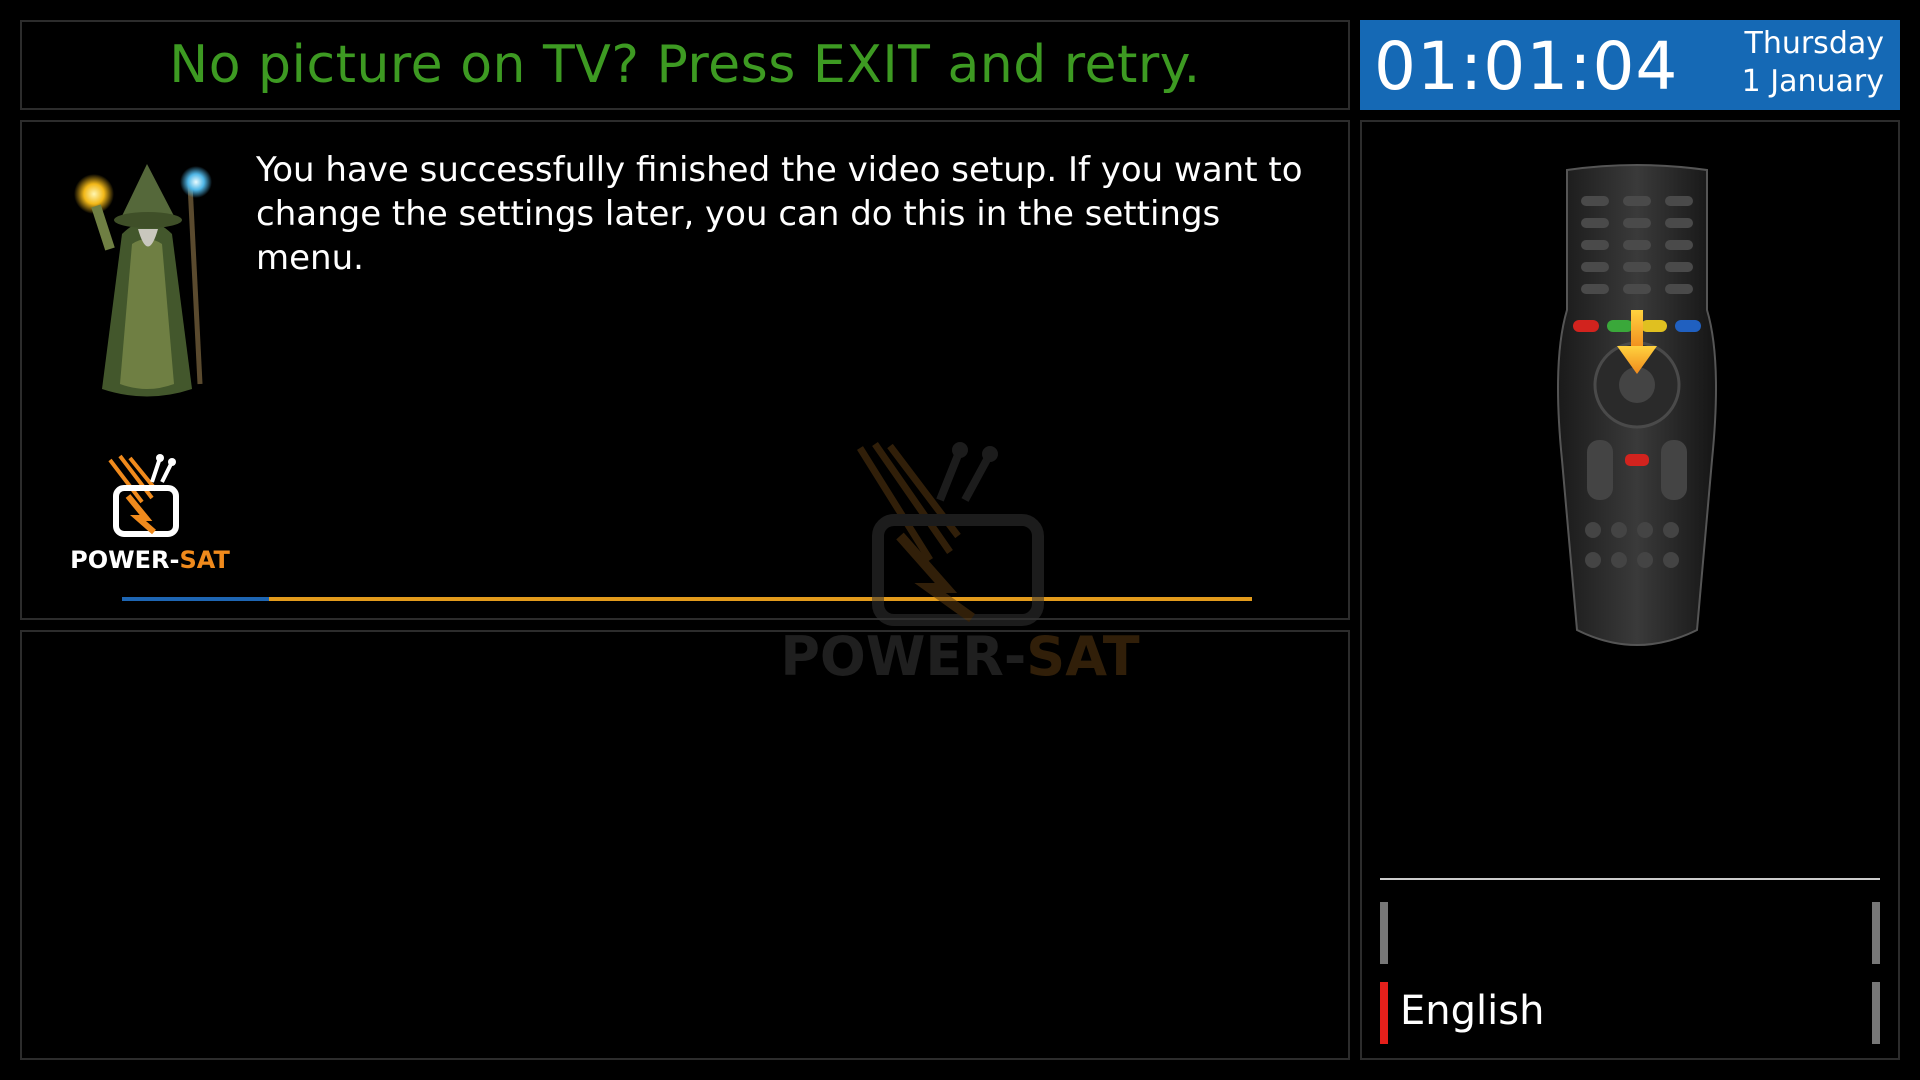 This screenshot has width=1920, height=1080. What do you see at coordinates (1814, 43) in the screenshot?
I see `clock-day: Thursday` at bounding box center [1814, 43].